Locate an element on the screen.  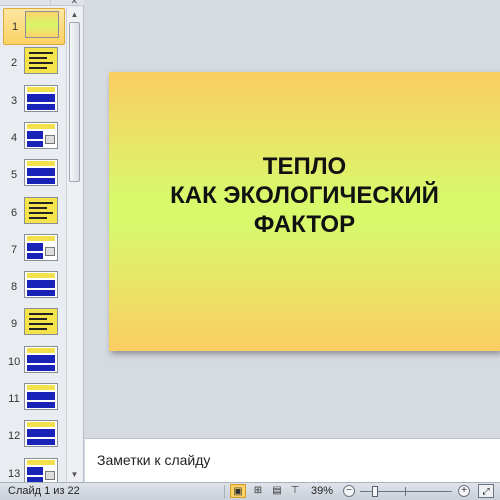
slide-thumbnail-item: 6 is located at coordinates (33, 213).